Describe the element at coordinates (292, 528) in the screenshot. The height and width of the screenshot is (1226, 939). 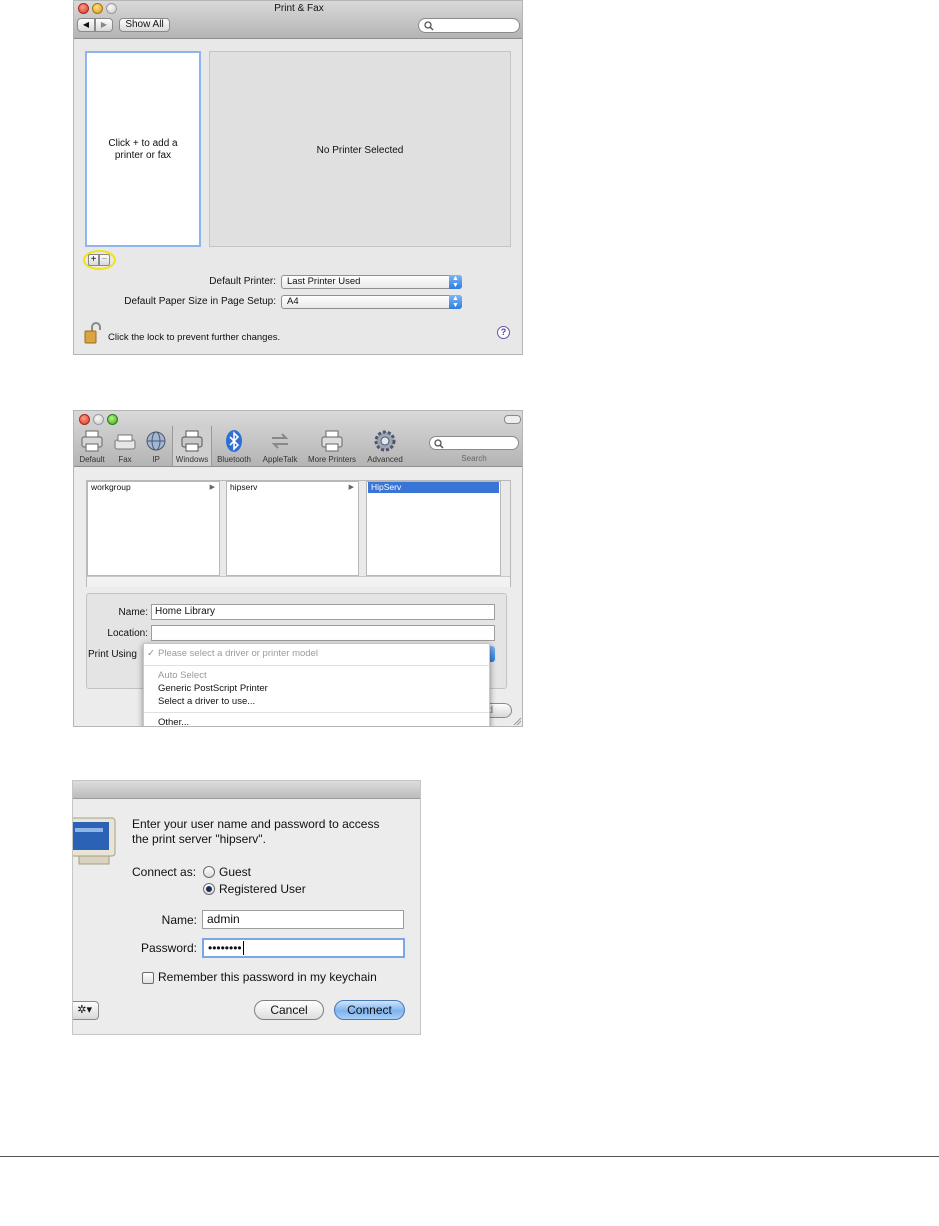
I see `browser-column-2: hipserv ▶` at that location.